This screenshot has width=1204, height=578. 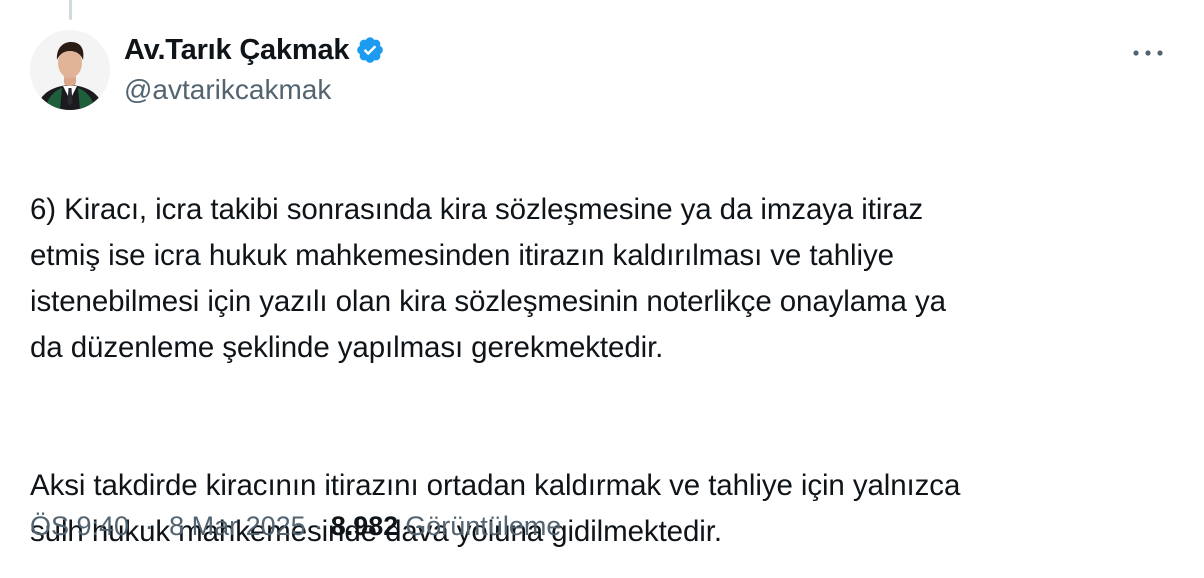 I want to click on author-name-row: Av.Tarık Çakmak, so click(x=254, y=50).